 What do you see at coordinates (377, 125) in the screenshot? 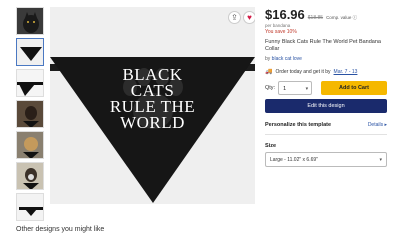
I see `details-link: Details ▸` at bounding box center [377, 125].